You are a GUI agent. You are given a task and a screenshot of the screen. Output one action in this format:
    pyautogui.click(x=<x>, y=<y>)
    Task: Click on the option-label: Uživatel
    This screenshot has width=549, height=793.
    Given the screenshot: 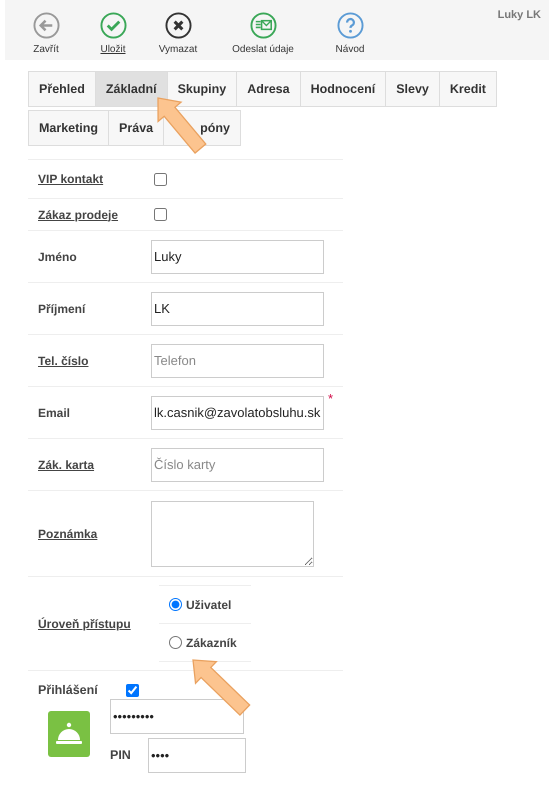 What is the action you would take?
    pyautogui.click(x=209, y=605)
    